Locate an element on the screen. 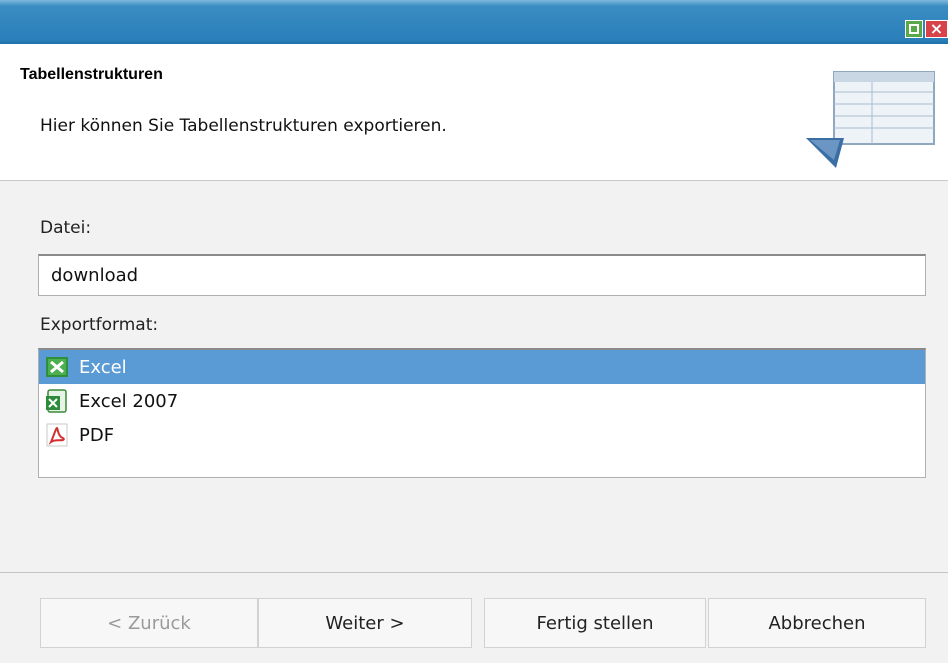 The width and height of the screenshot is (948, 663). back-button: < Zurück is located at coordinates (149, 623).